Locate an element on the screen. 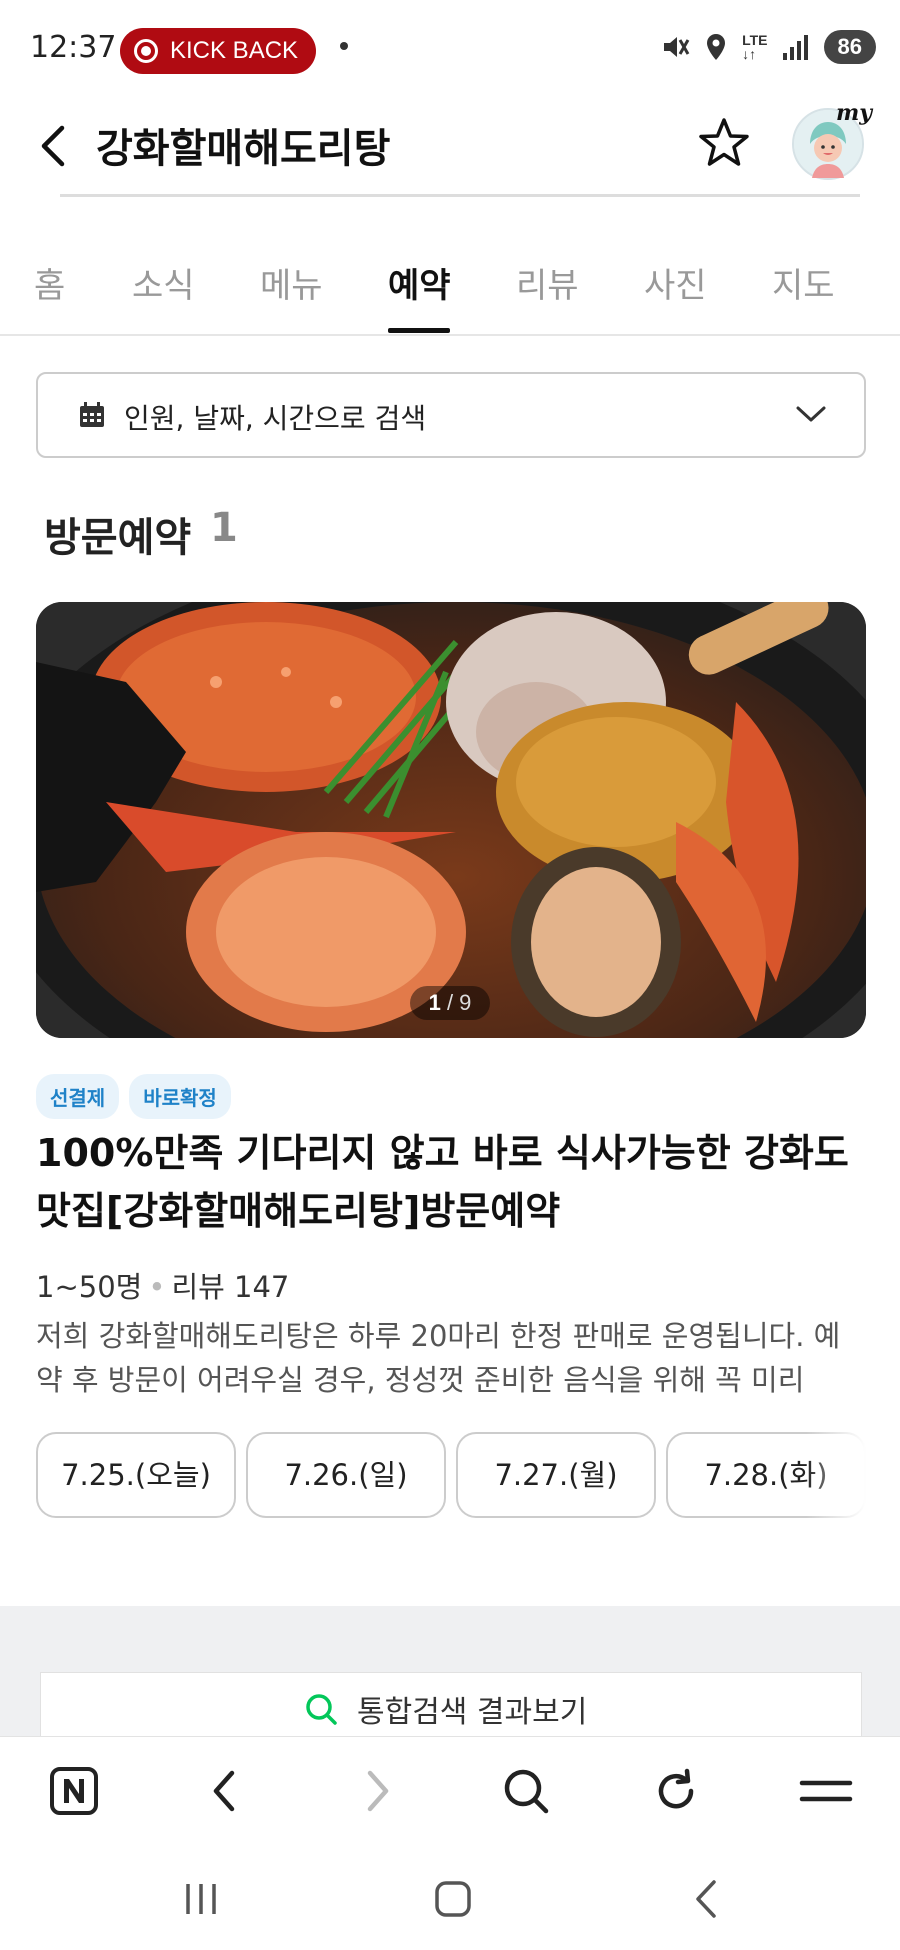  scroll-fade is located at coordinates (836, 1476).